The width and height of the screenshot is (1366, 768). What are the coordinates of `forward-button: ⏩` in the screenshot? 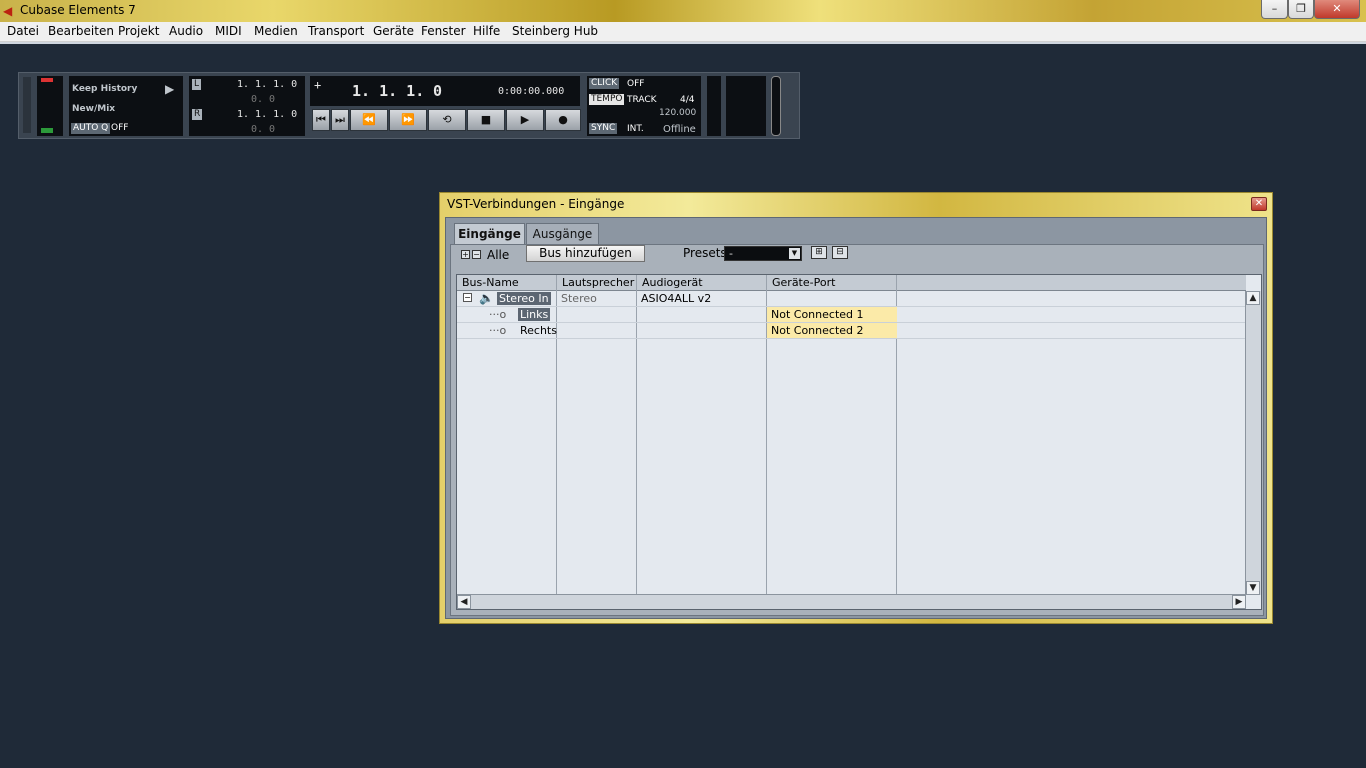 It's located at (408, 120).